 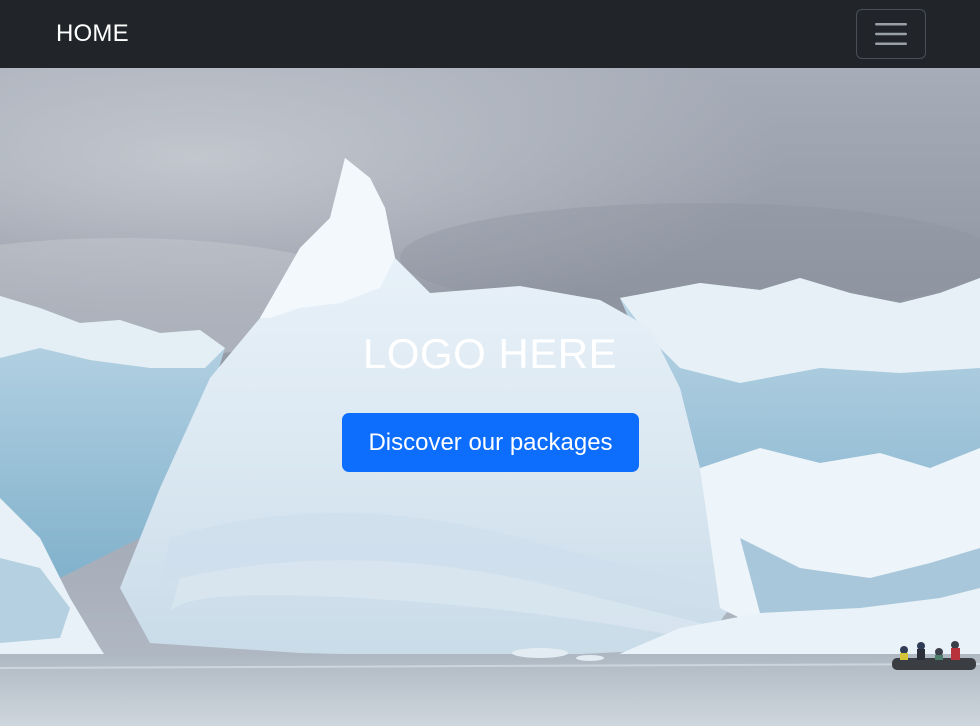 I want to click on navbar-toggler-button, so click(x=891, y=34).